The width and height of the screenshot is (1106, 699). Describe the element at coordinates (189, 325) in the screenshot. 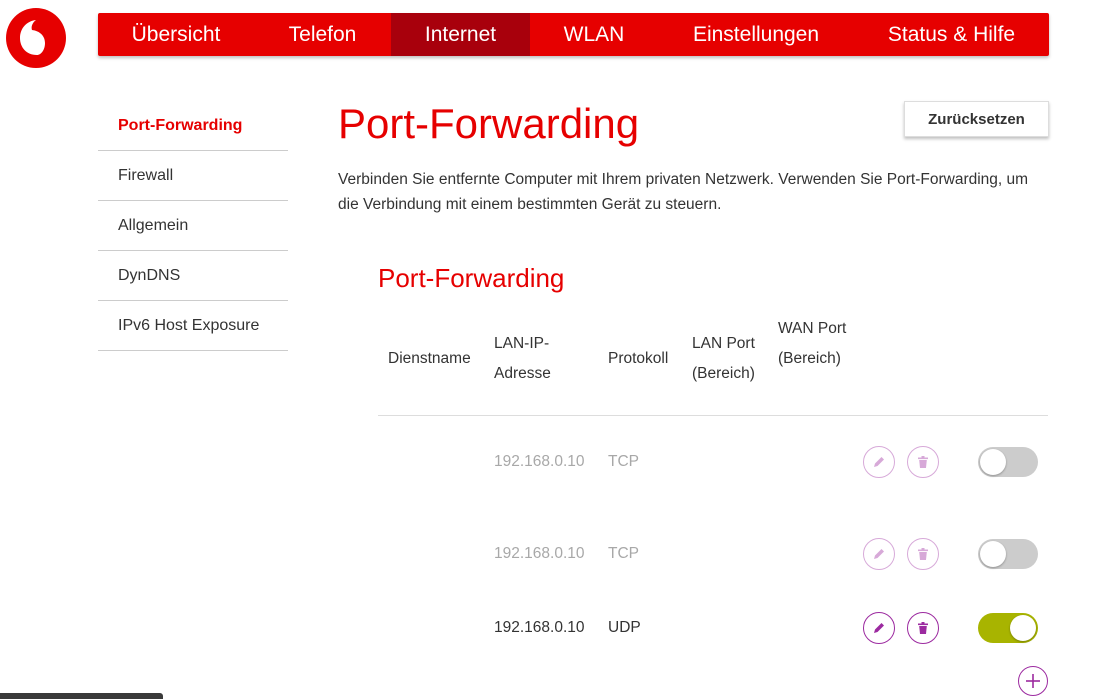

I see `sidebar-item-label: IPv6 Host Exposure` at that location.